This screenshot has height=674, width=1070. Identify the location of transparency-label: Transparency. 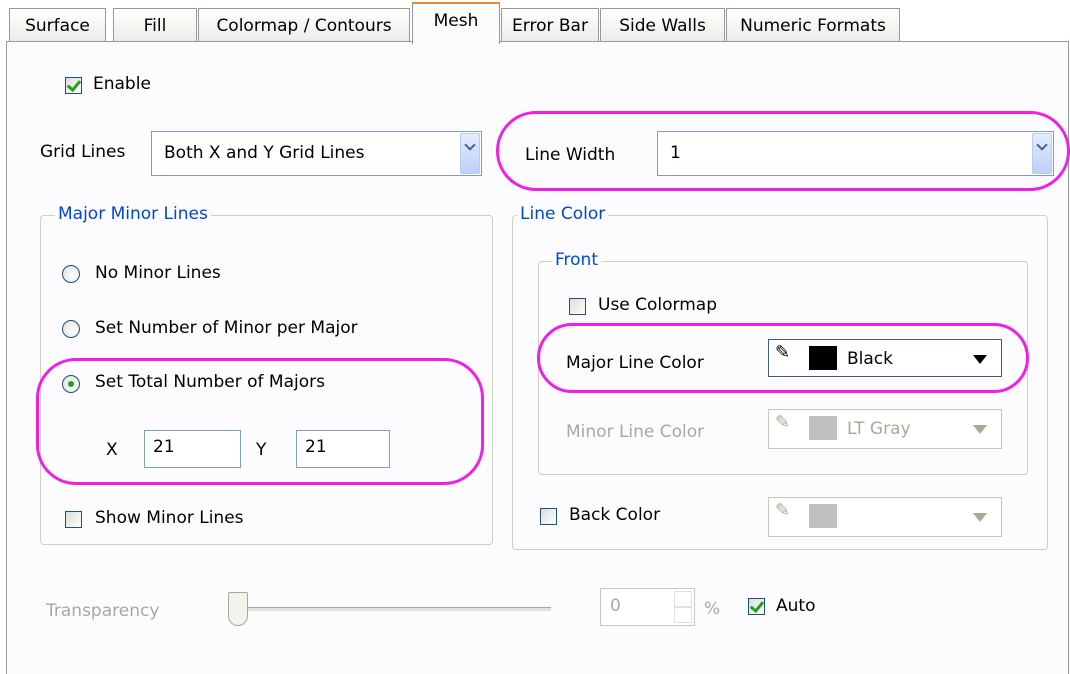
(103, 611).